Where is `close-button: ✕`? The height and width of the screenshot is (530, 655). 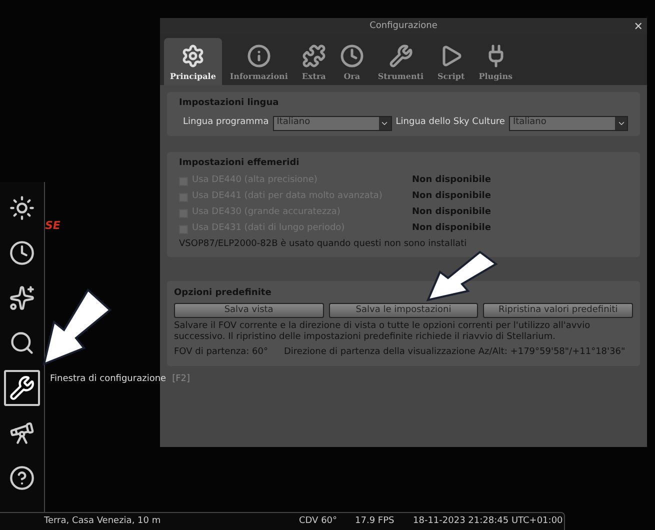 close-button: ✕ is located at coordinates (638, 26).